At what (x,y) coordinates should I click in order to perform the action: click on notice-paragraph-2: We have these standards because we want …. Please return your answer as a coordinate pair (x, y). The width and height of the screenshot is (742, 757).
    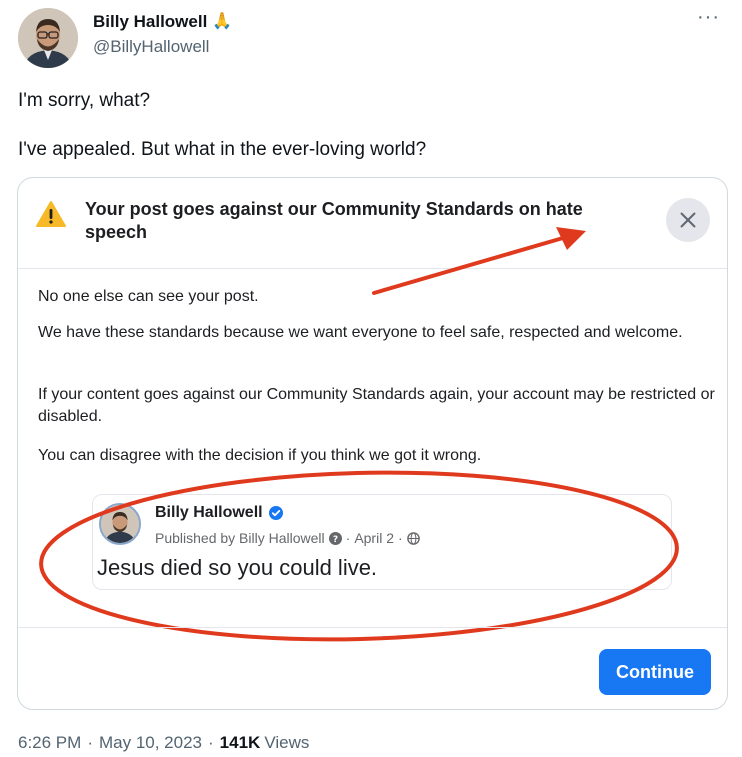
    Looking at the image, I should click on (360, 332).